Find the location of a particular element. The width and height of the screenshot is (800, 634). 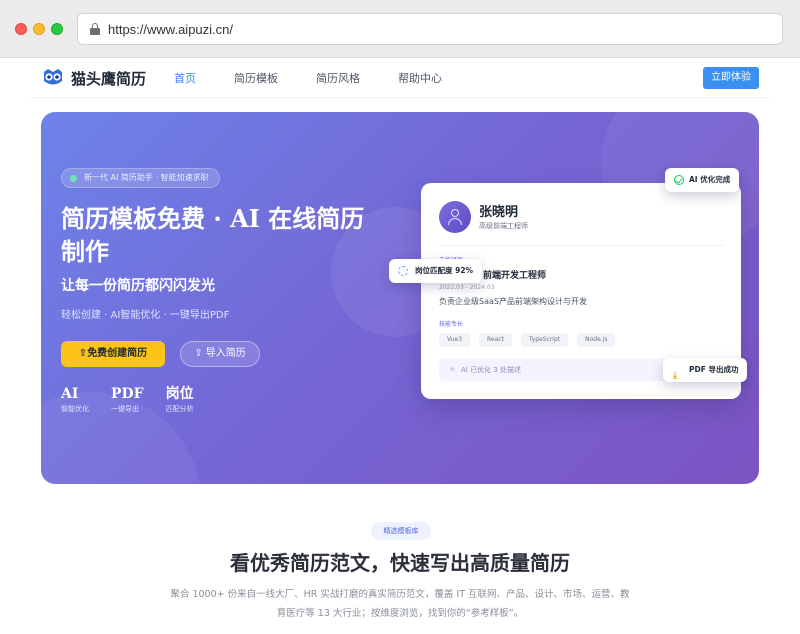

stat-item: AI 智能优化 is located at coordinates (75, 400).